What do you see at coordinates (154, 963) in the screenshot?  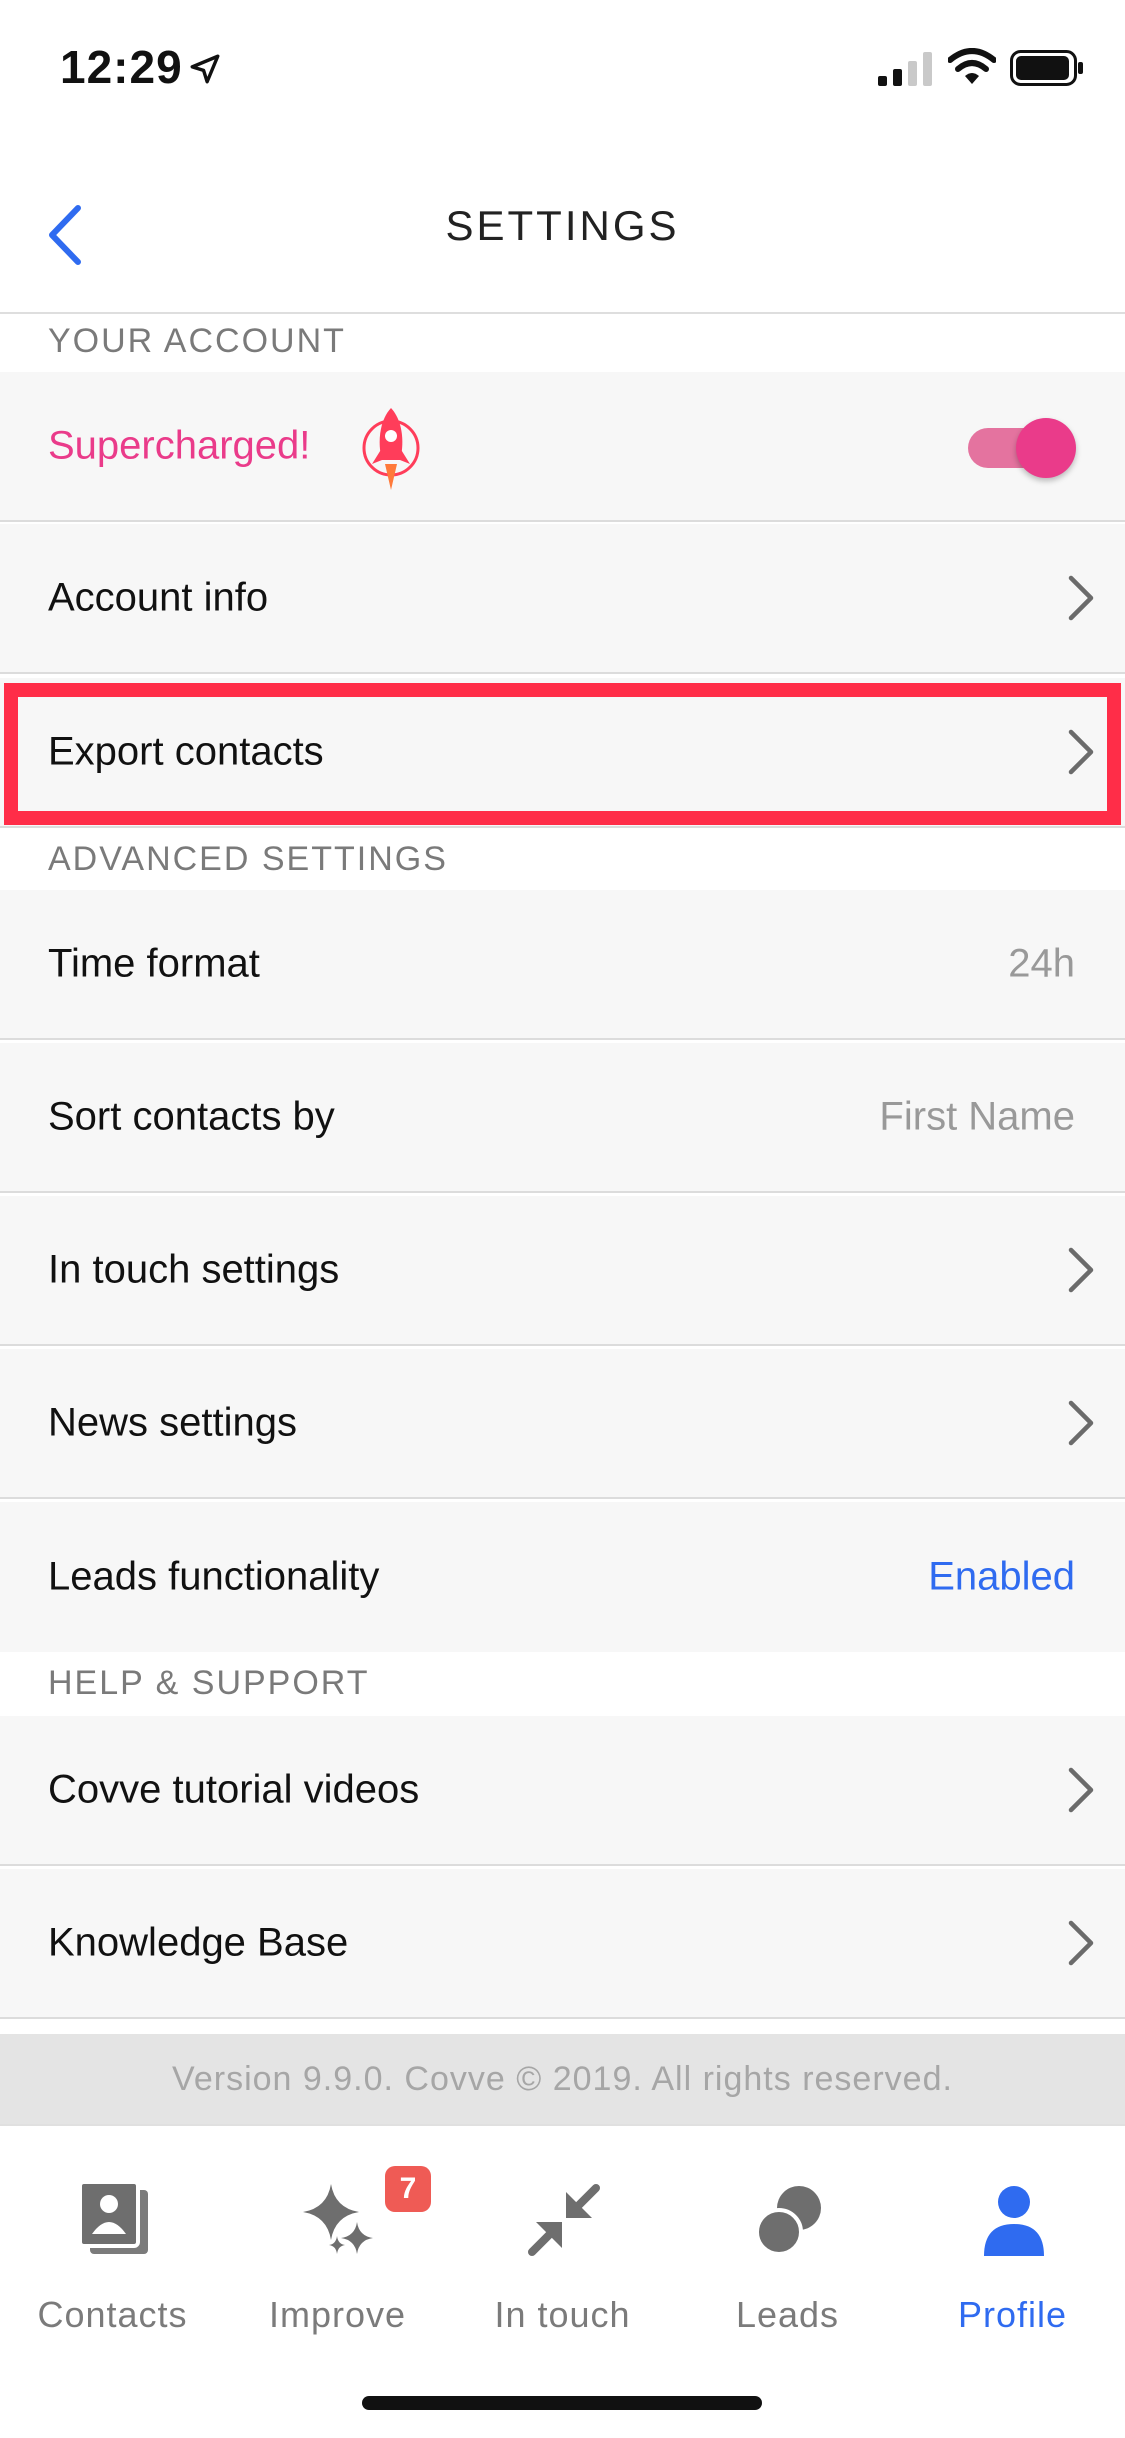 I see `time-format-label: Time format` at bounding box center [154, 963].